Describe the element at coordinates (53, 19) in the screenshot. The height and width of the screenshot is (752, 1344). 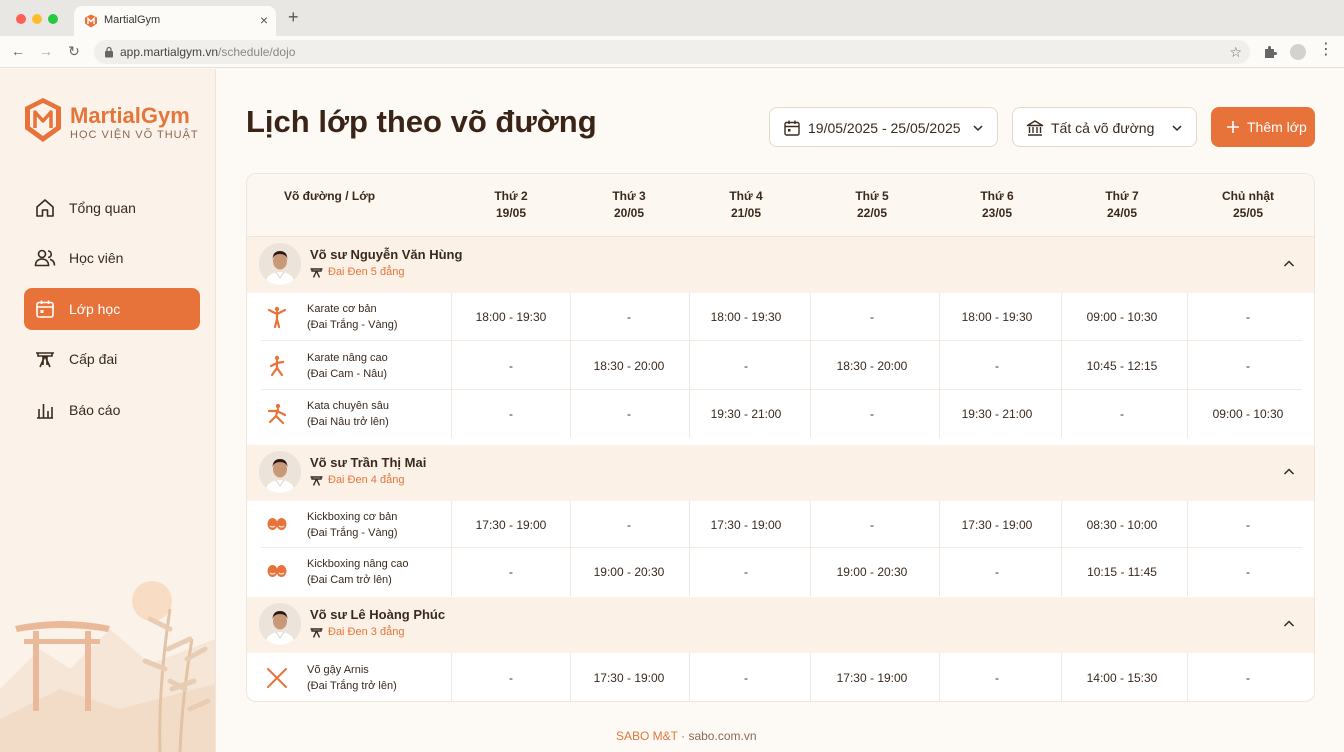
I see `maximize-window-button` at that location.